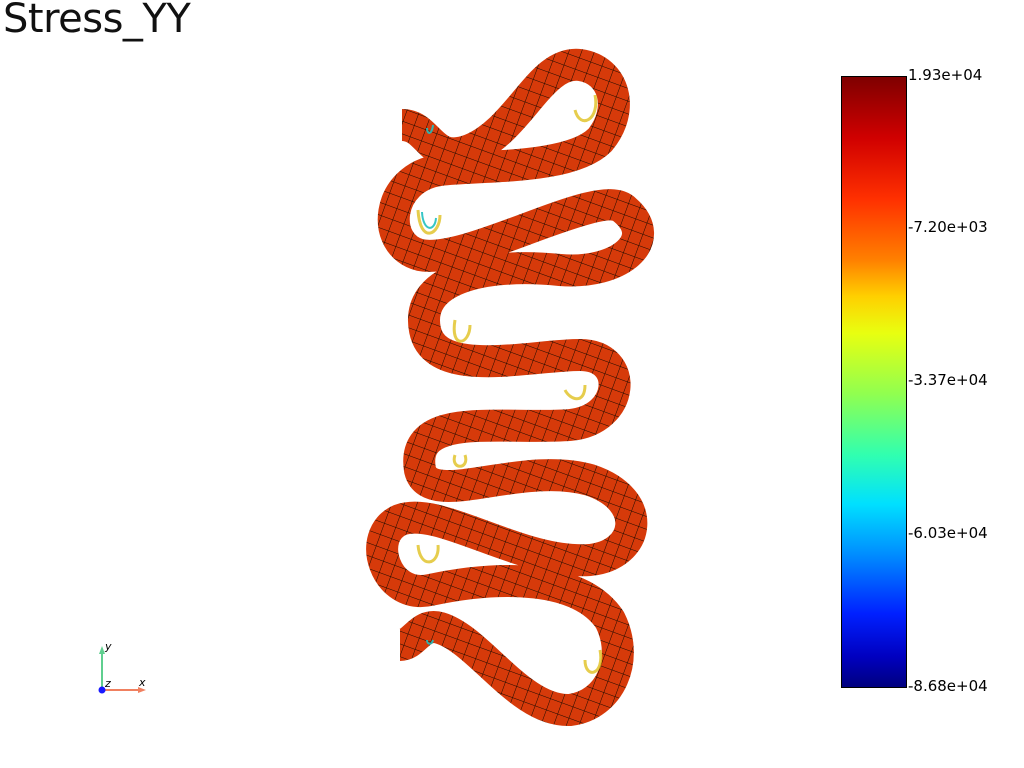  Describe the element at coordinates (108, 646) in the screenshot. I see `y-axis-label: y` at that location.